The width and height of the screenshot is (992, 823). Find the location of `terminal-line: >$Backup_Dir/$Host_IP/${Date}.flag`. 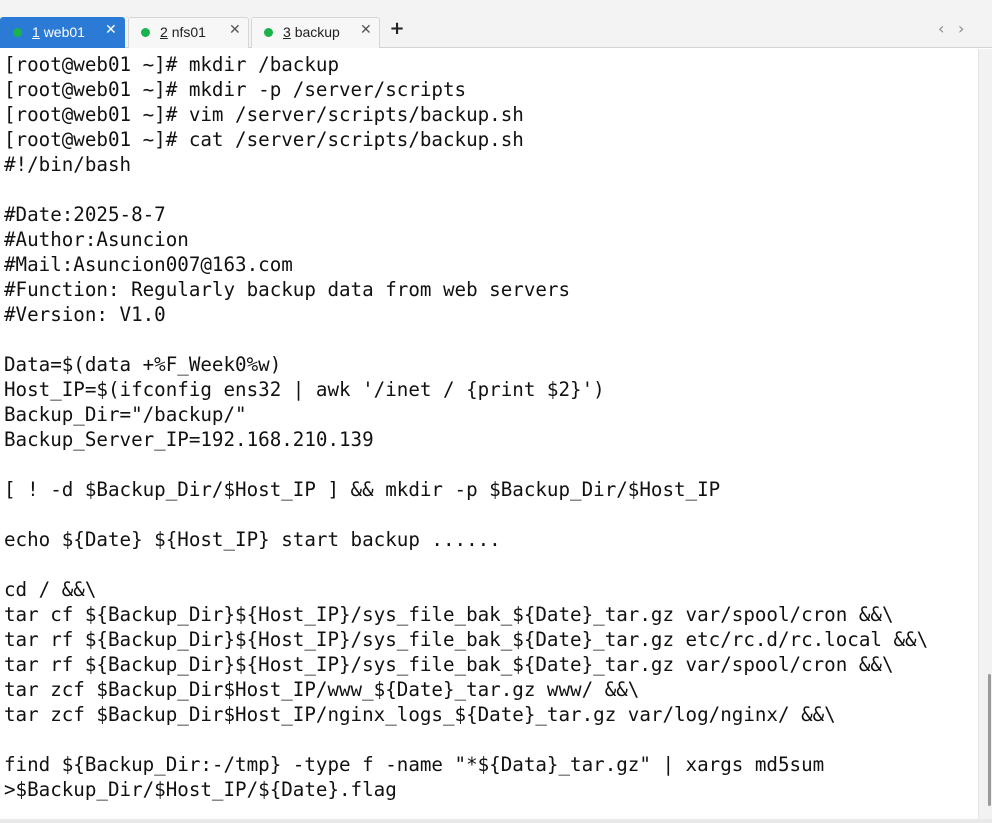

terminal-line: >$Backup_Dir/$Host_IP/${Date}.flag is located at coordinates (200, 789).